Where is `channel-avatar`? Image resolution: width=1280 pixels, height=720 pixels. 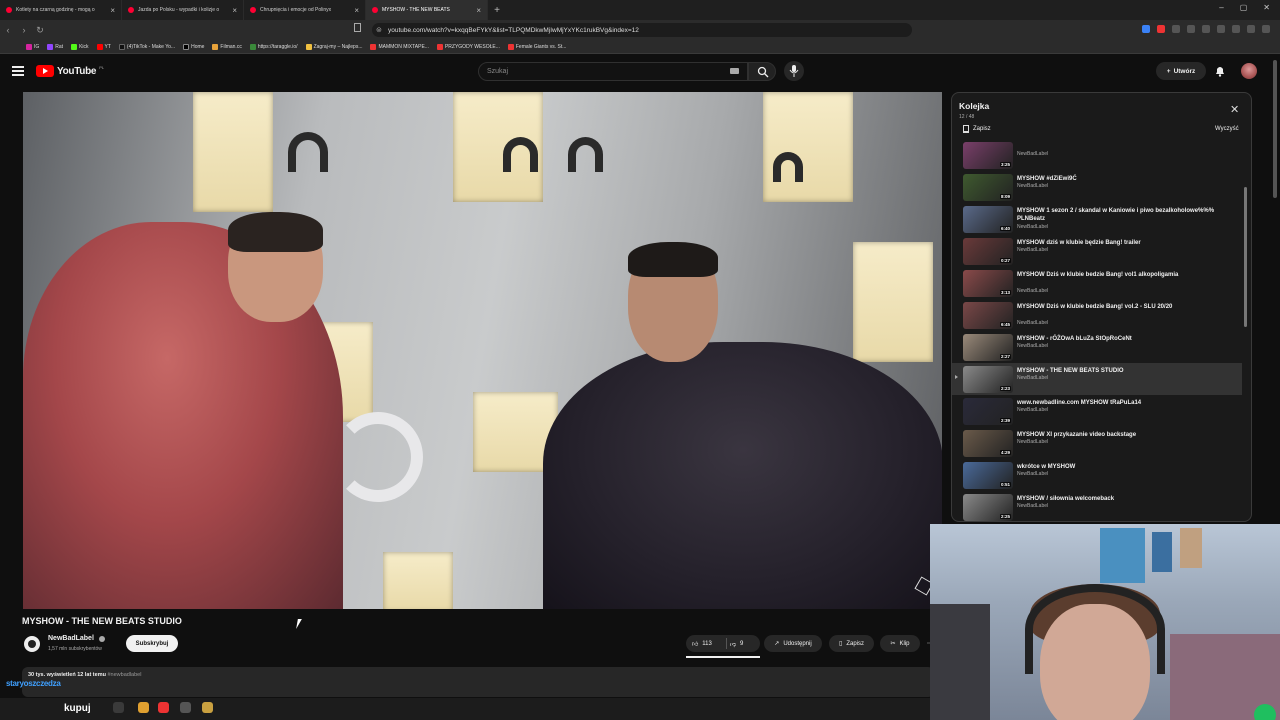 channel-avatar is located at coordinates (32, 644).